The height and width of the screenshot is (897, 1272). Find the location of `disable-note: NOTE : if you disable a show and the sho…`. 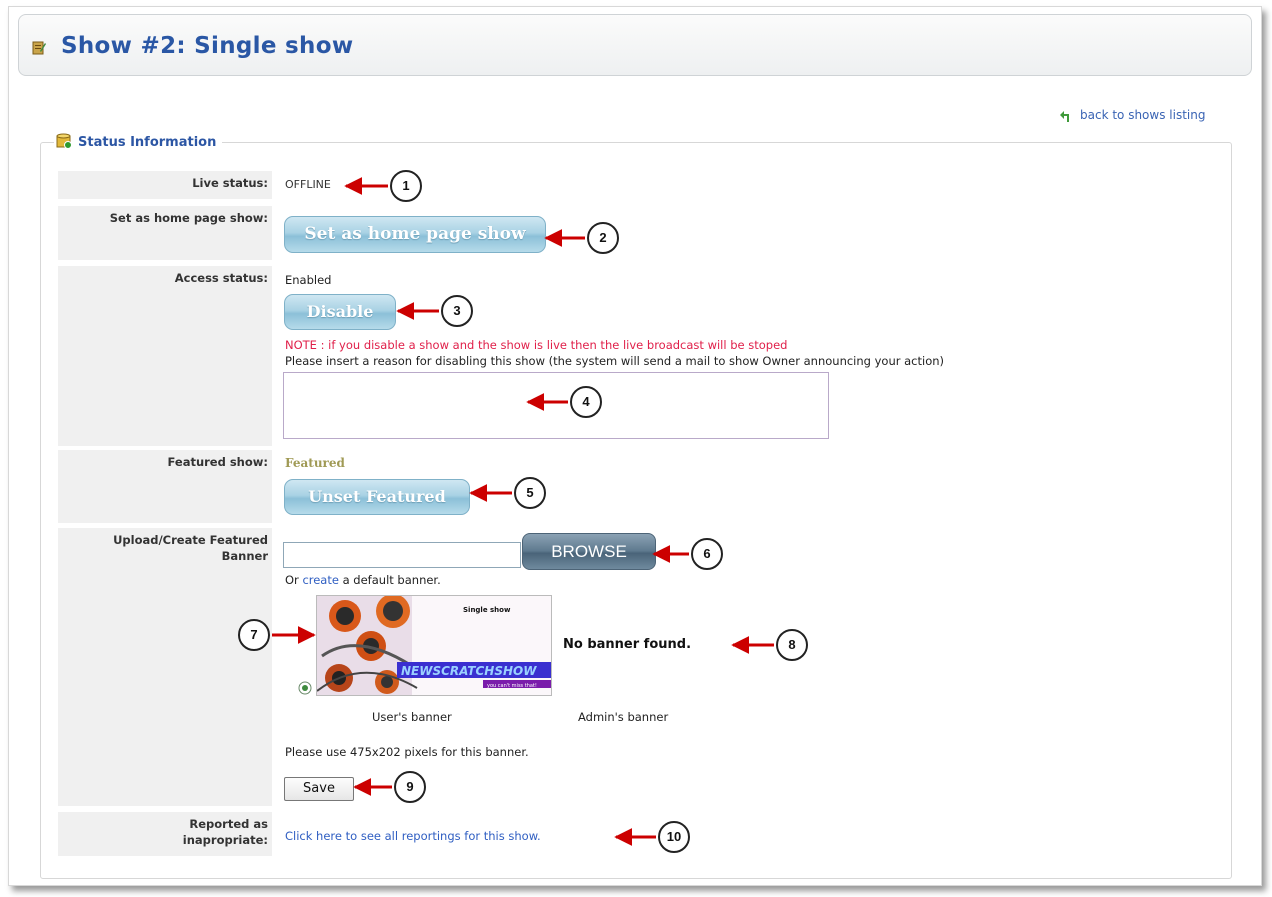

disable-note: NOTE : if you disable a show and the sho… is located at coordinates (536, 345).